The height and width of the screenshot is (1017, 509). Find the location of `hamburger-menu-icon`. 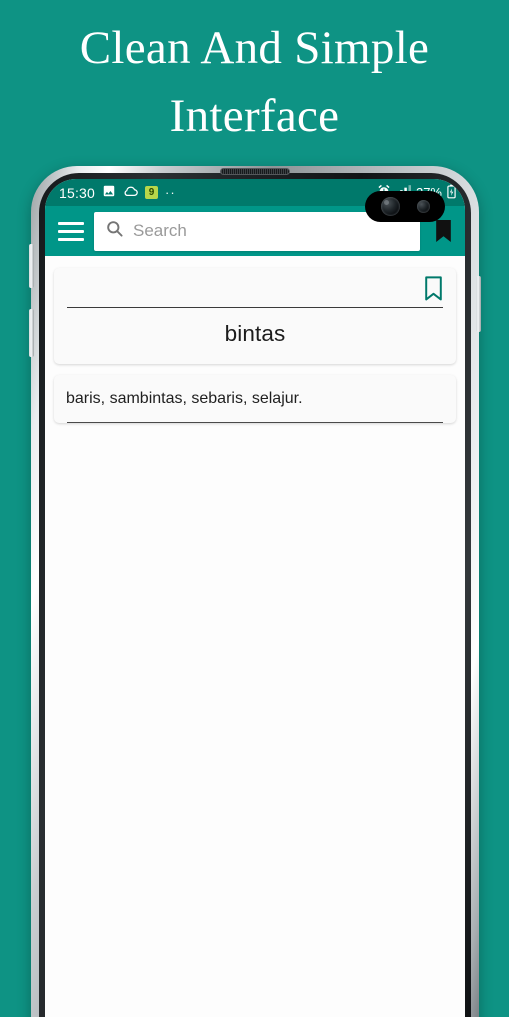

hamburger-menu-icon is located at coordinates (71, 231).